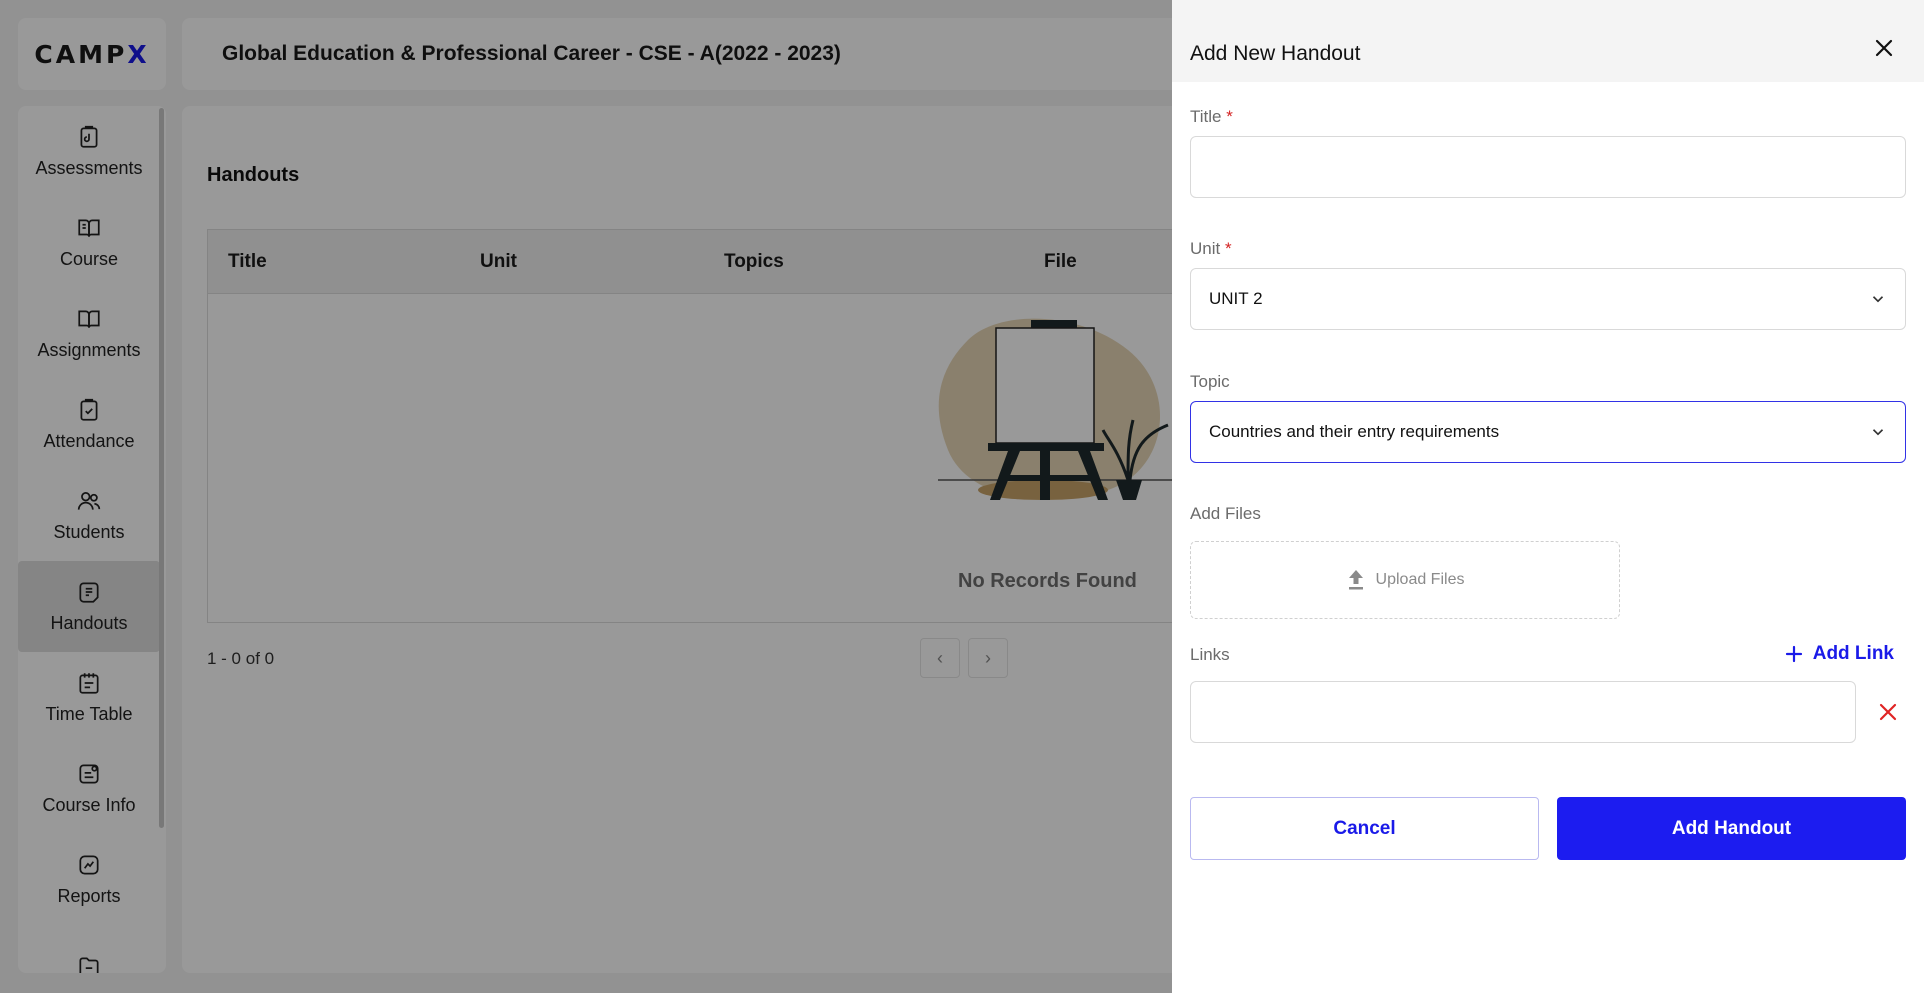  I want to click on add-link-button: Add Link, so click(1839, 654).